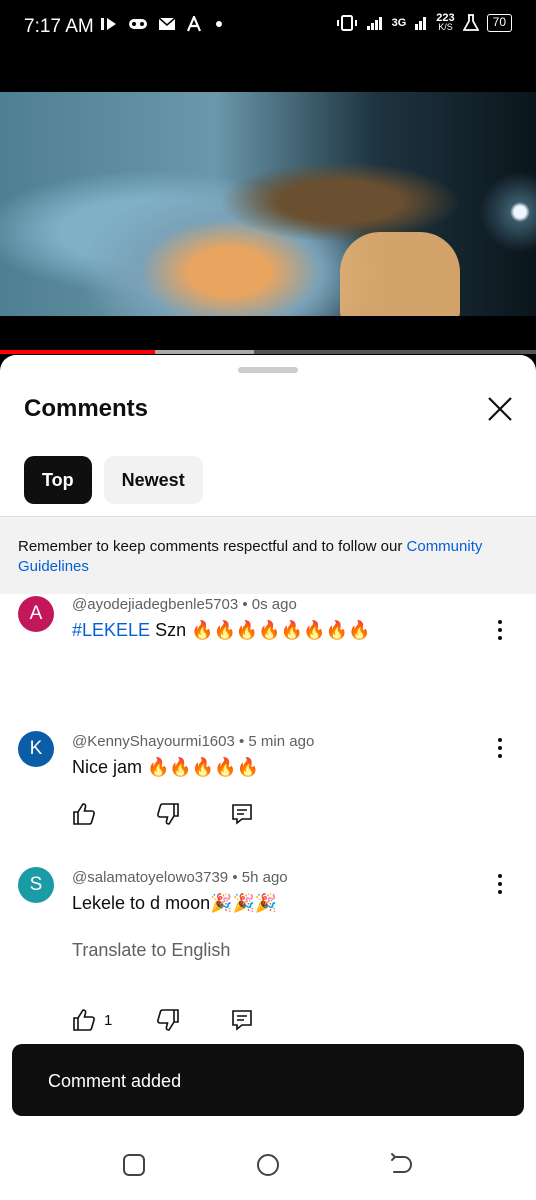 This screenshot has width=536, height=1200. What do you see at coordinates (134, 1165) in the screenshot?
I see `recents-icon` at bounding box center [134, 1165].